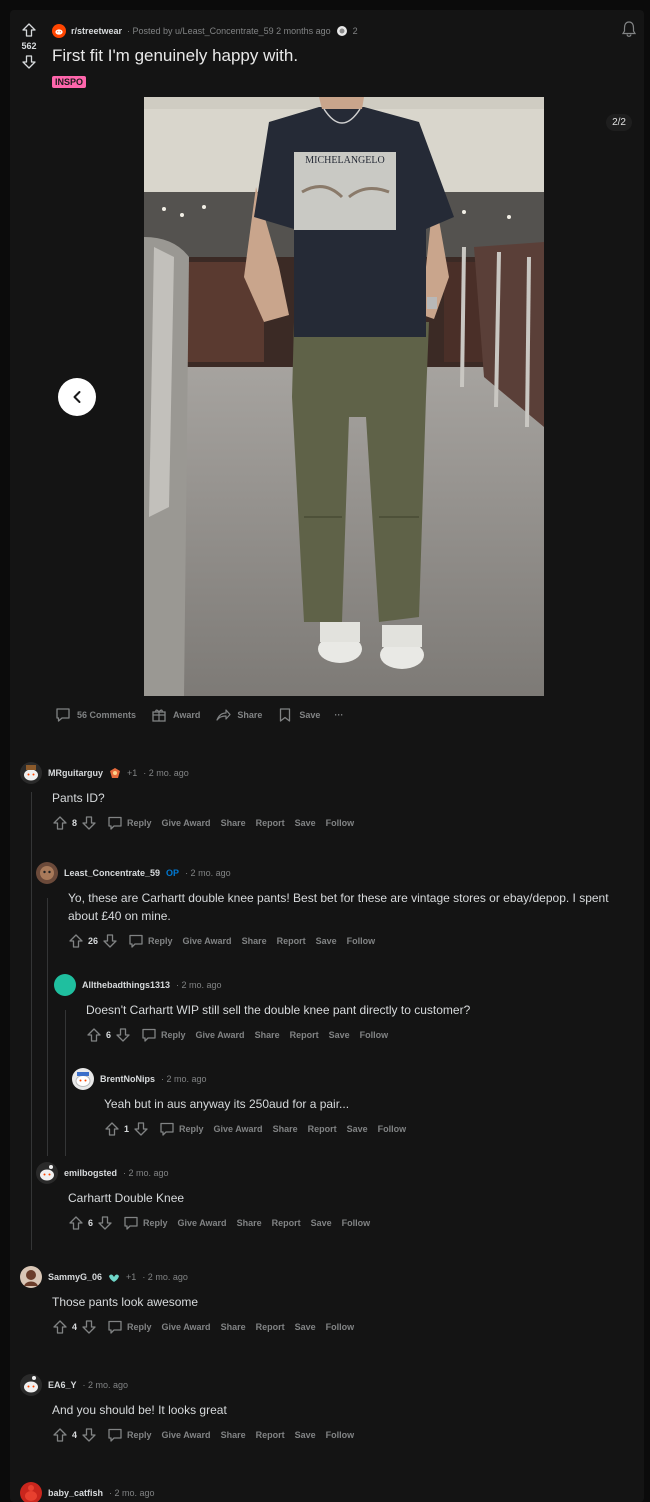 Image resolution: width=650 pixels, height=1502 pixels. Describe the element at coordinates (96, 31) in the screenshot. I see `subreddit-link: r/streetwear` at that location.